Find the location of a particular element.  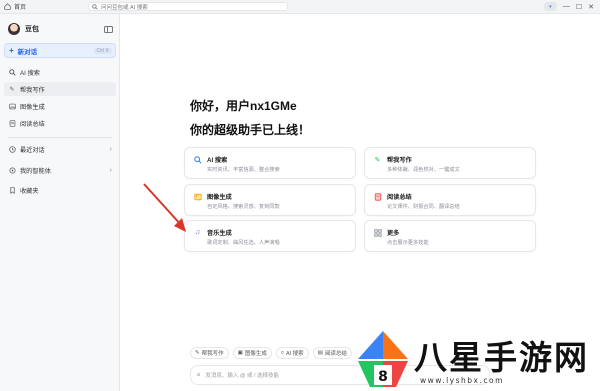

home-label: 首页 is located at coordinates (20, 8).